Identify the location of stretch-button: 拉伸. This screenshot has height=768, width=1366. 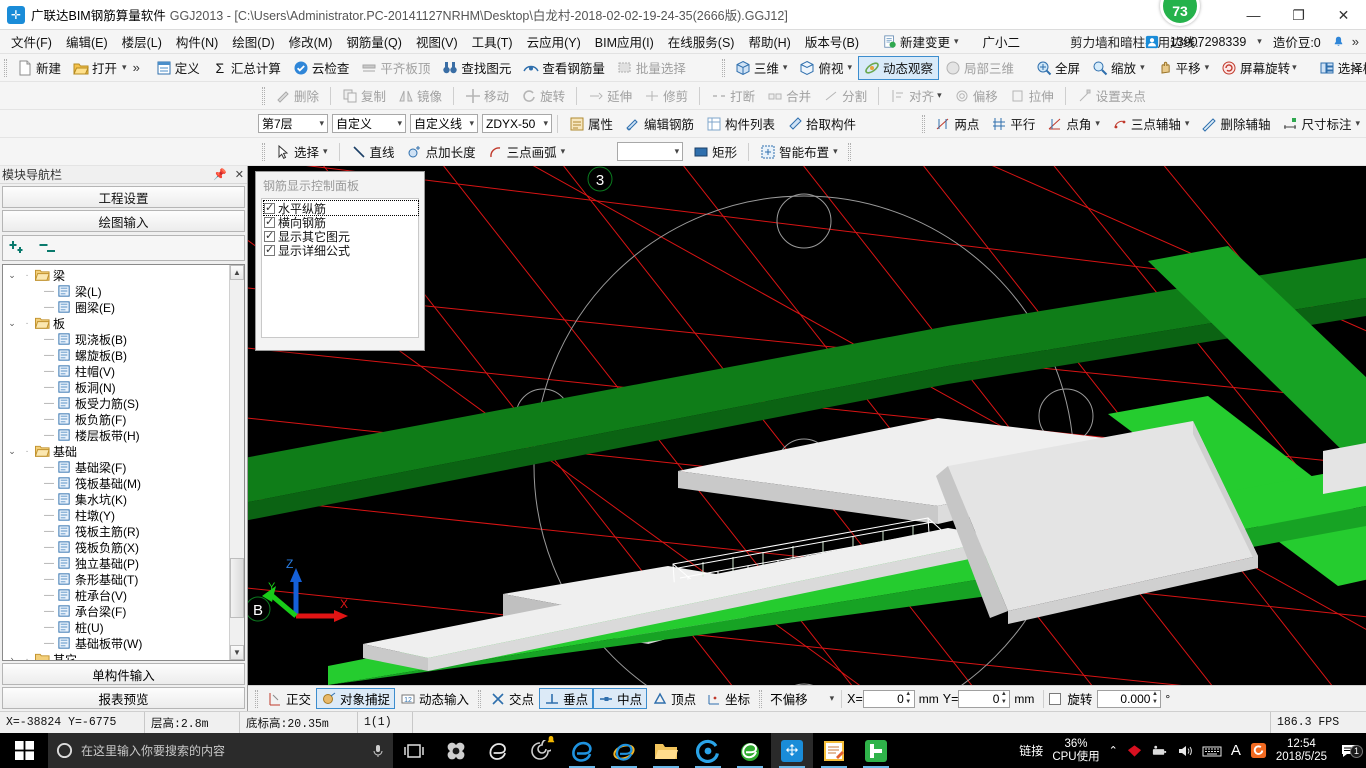
(1032, 96).